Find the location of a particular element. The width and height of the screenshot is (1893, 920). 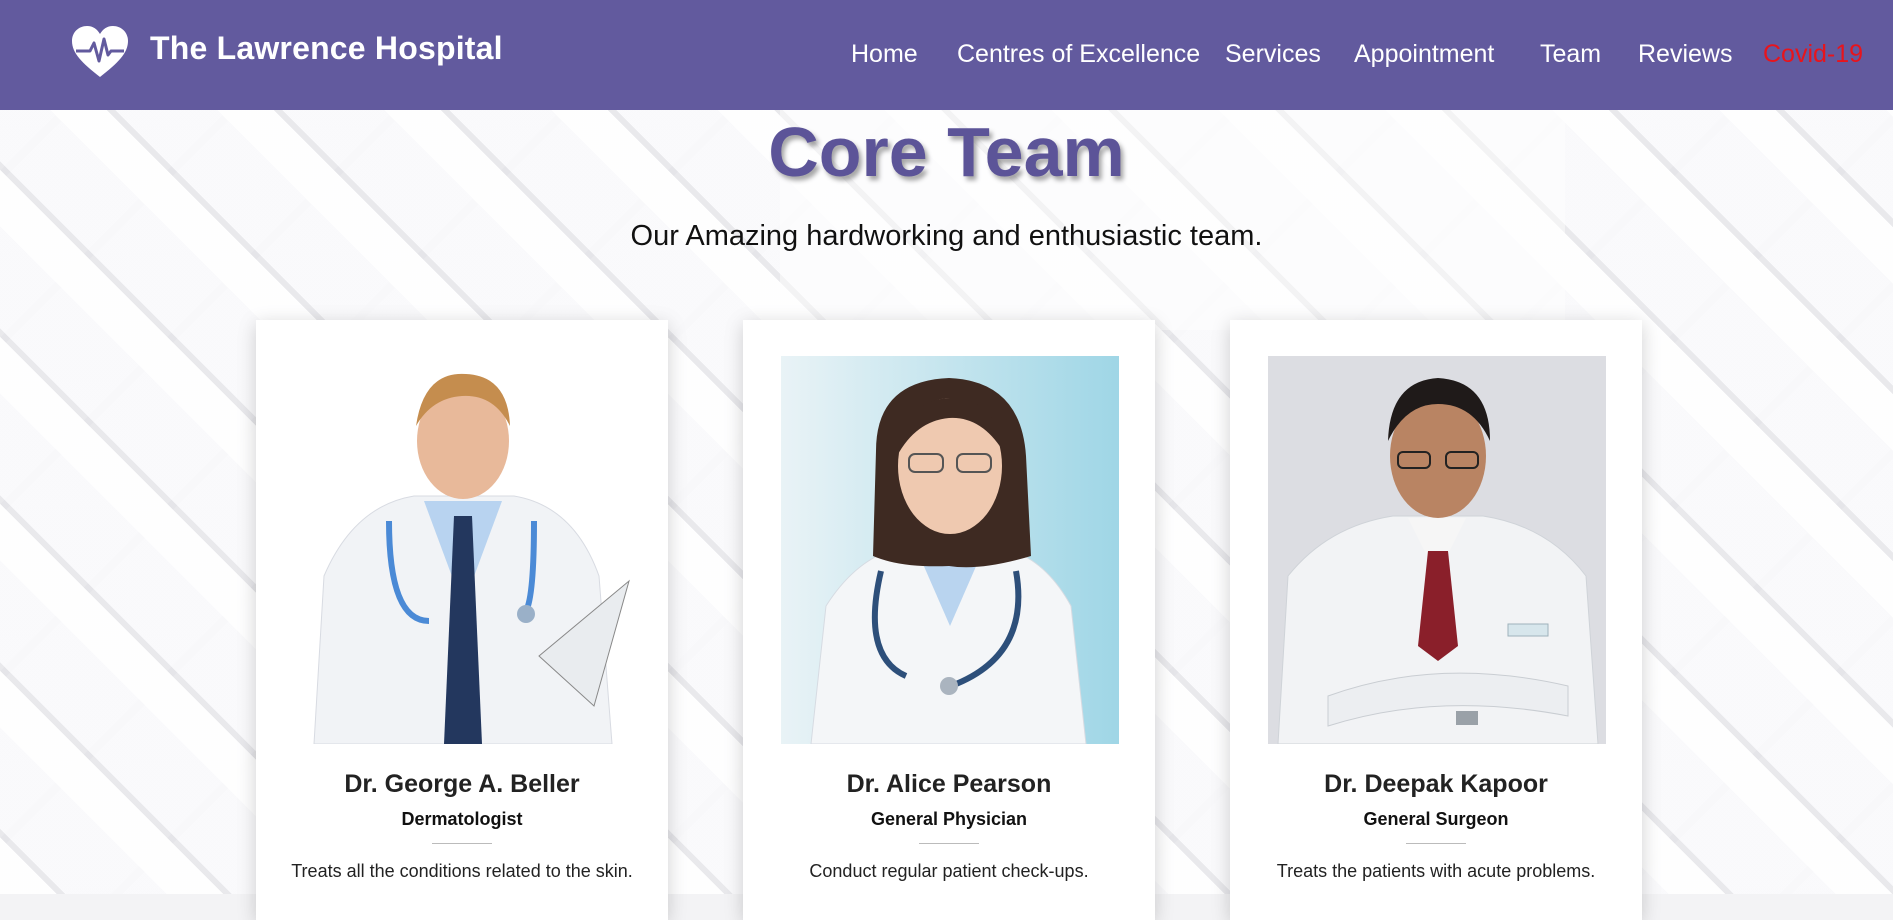

doctor-role: General Physician is located at coordinates (949, 819).